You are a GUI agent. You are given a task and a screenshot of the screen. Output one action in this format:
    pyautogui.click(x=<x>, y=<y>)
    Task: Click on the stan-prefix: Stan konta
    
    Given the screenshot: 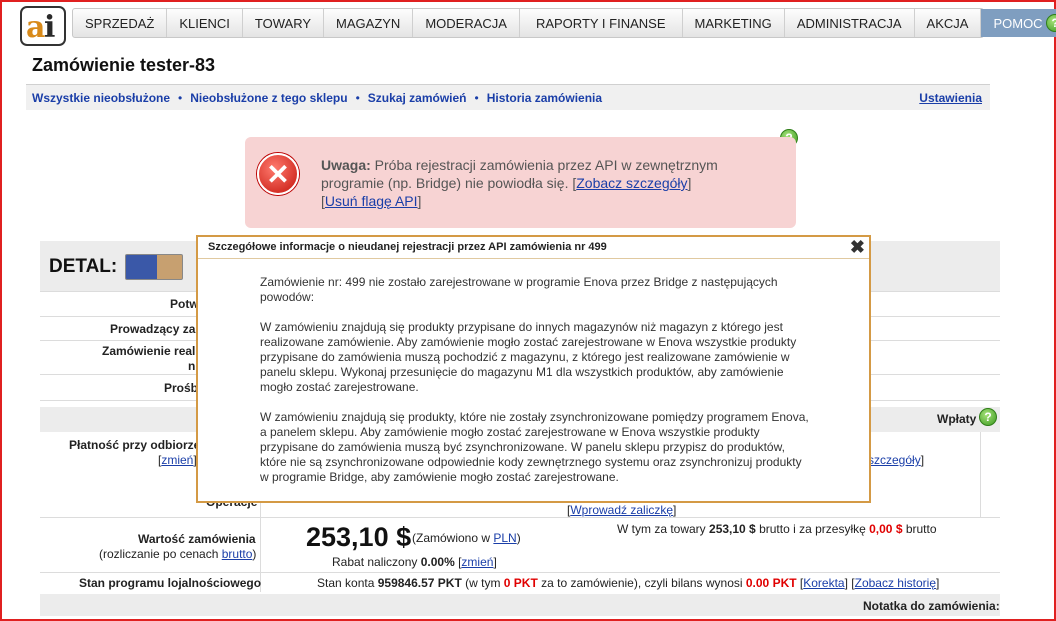 What is the action you would take?
    pyautogui.click(x=347, y=583)
    